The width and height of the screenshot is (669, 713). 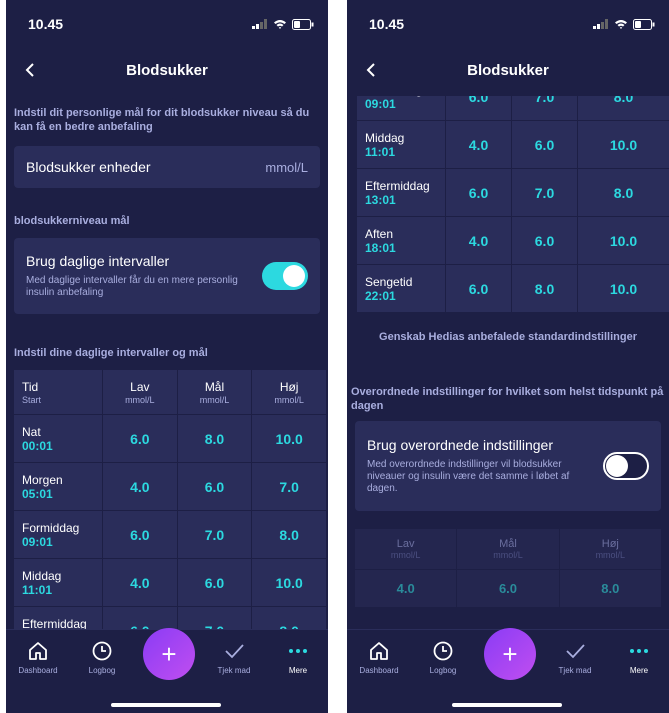 What do you see at coordinates (303, 24) in the screenshot?
I see `battery-icon` at bounding box center [303, 24].